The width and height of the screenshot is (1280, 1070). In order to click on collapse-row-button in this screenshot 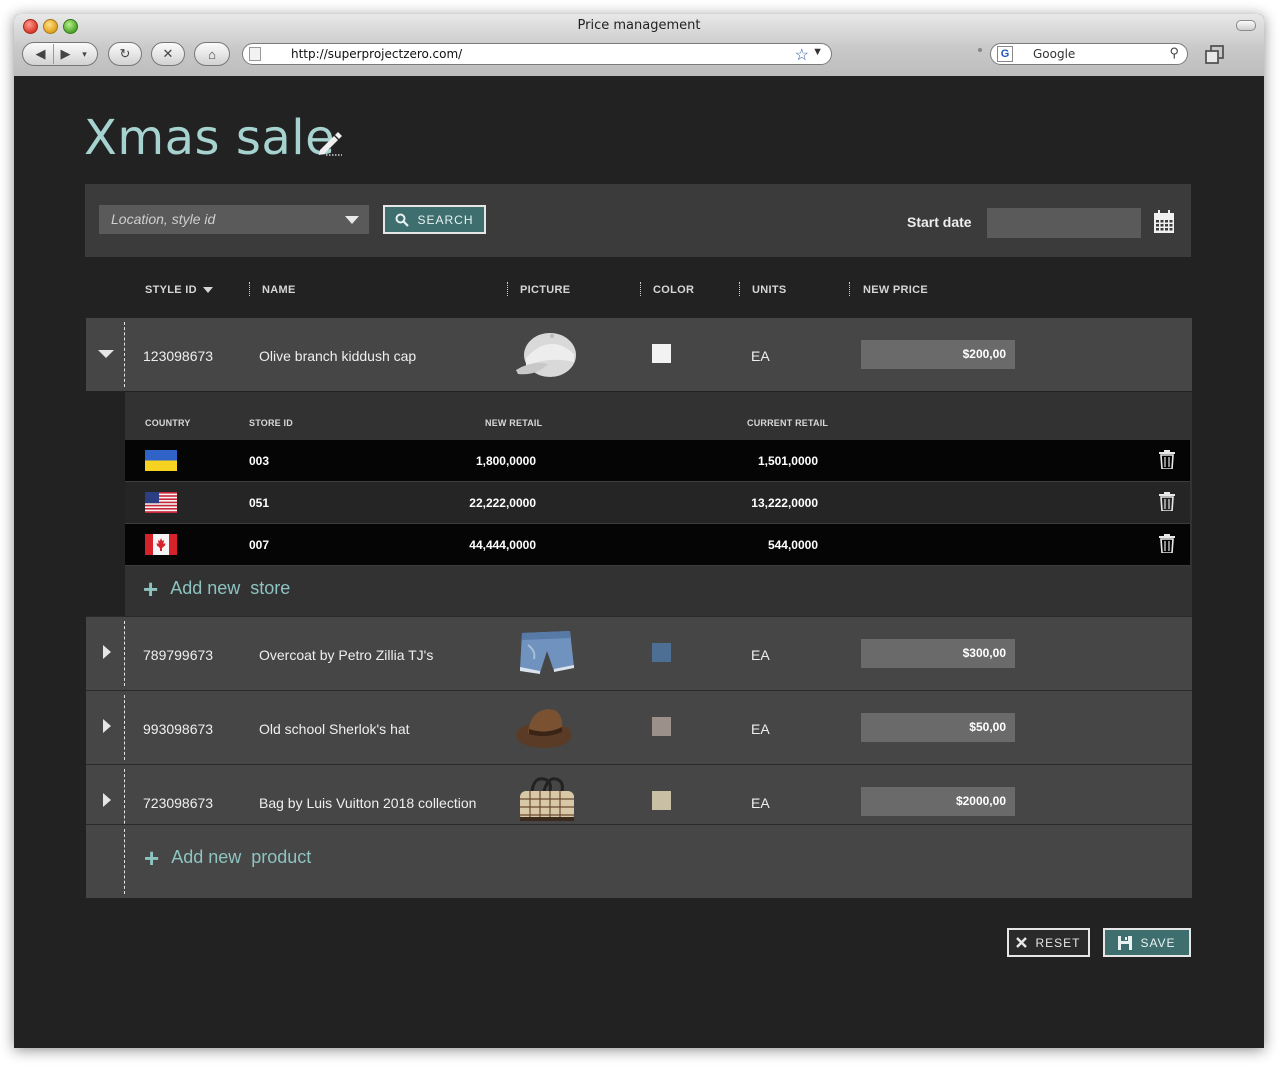, I will do `click(105, 354)`.